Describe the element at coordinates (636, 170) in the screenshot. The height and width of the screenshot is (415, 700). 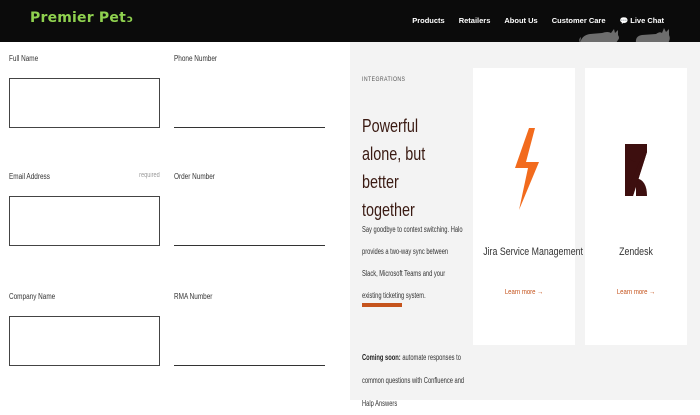
I see `zendesk-logo-icon` at that location.